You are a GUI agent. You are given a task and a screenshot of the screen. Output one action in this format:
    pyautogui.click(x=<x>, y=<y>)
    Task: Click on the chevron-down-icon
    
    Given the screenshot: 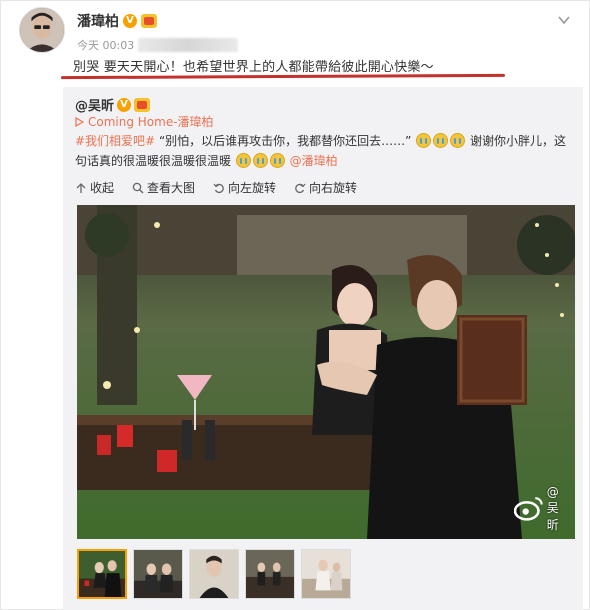 What is the action you would take?
    pyautogui.click(x=564, y=20)
    